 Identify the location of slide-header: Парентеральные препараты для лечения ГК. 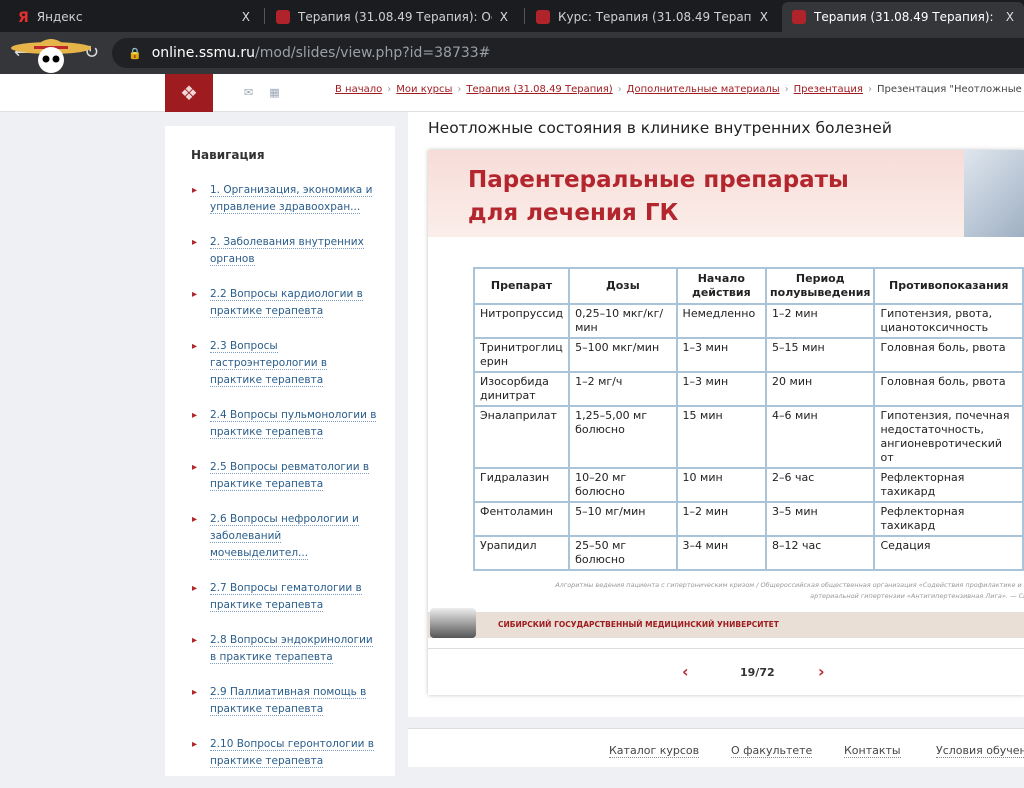
(726, 193).